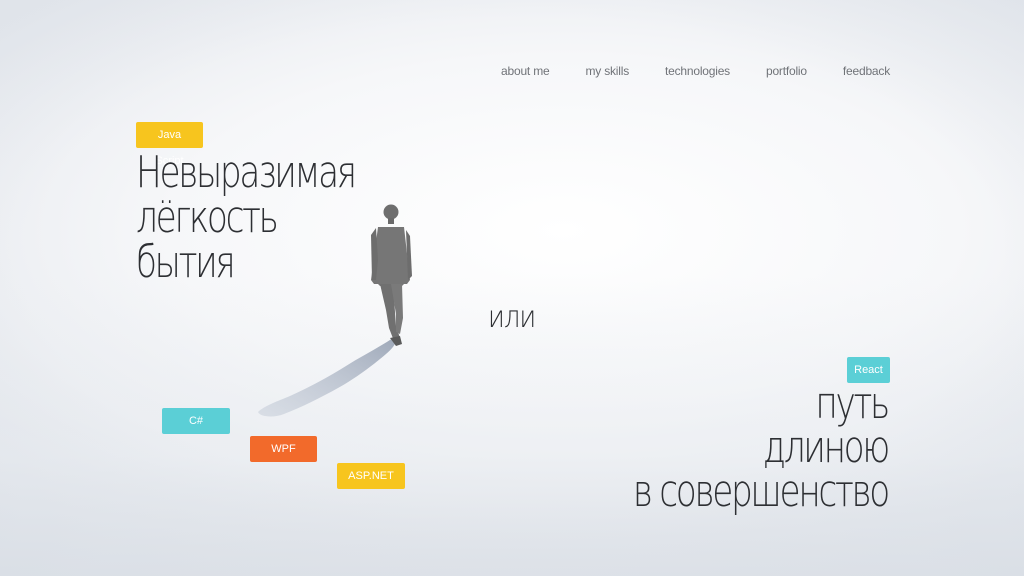 The height and width of the screenshot is (576, 1024). What do you see at coordinates (246, 172) in the screenshot?
I see `hero-left-line-1: Невыразимая` at bounding box center [246, 172].